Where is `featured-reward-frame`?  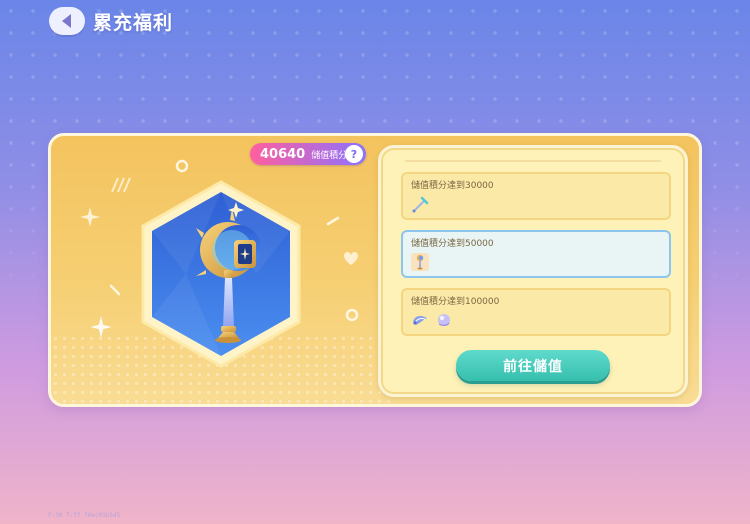
featured-reward-frame is located at coordinates (221, 274).